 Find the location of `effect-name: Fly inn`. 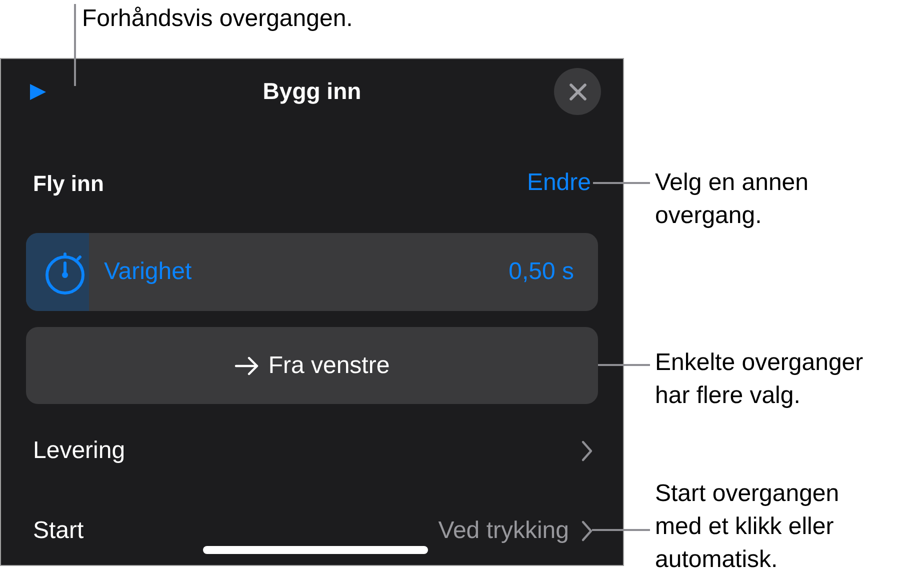

effect-name: Fly inn is located at coordinates (68, 184).